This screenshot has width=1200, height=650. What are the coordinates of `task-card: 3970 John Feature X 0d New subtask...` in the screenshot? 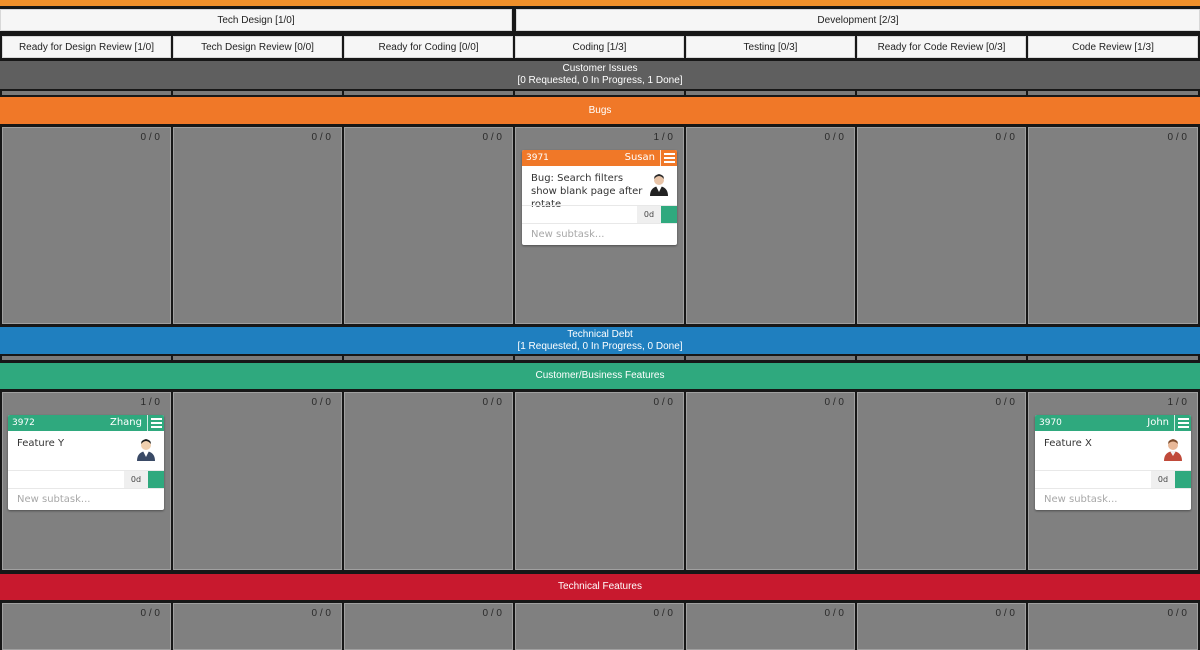 It's located at (1113, 462).